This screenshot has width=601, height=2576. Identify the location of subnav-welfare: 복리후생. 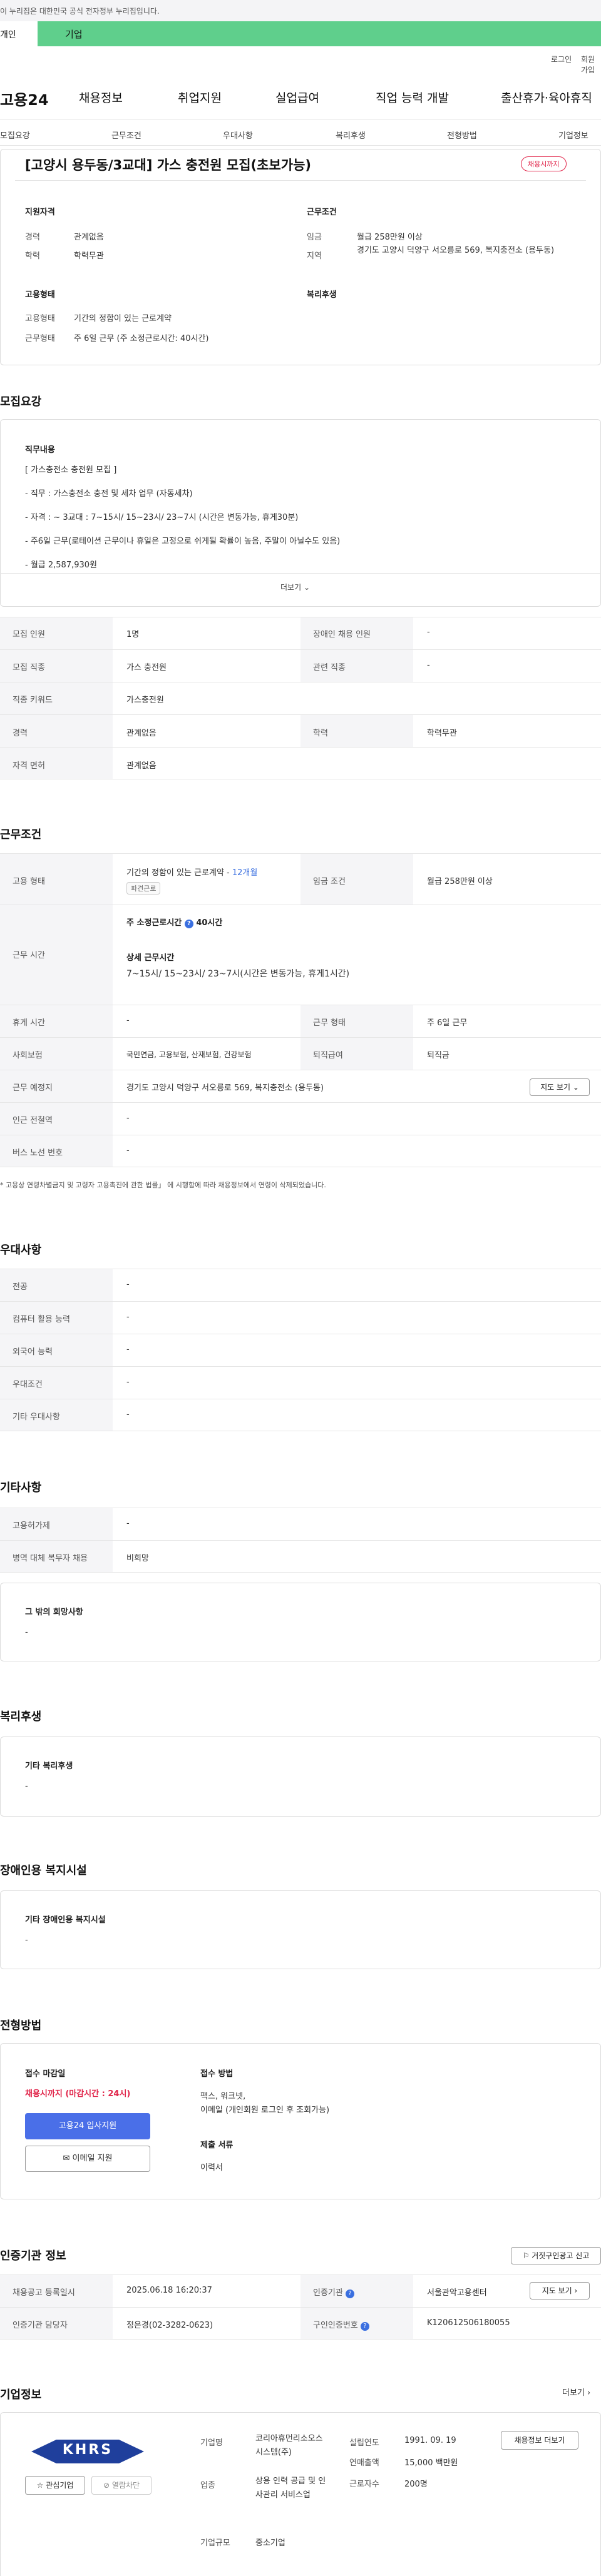
(351, 135).